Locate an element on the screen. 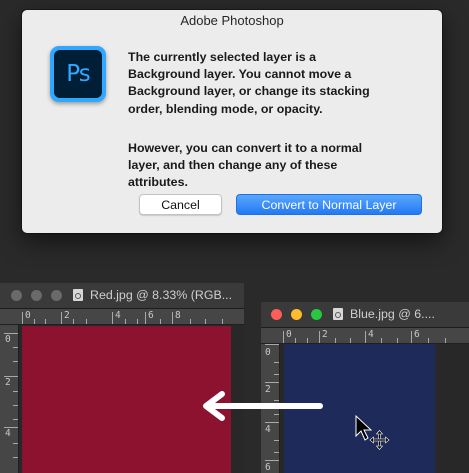  photoshop-logo-icon: Ps is located at coordinates (78, 74).